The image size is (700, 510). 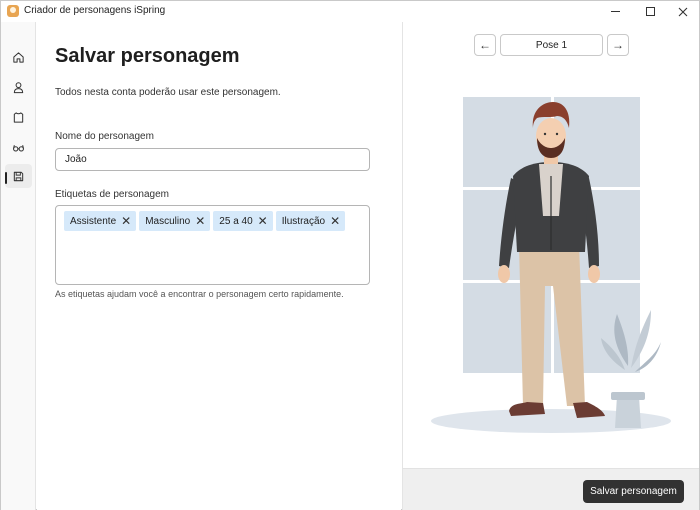 What do you see at coordinates (212, 159) in the screenshot?
I see `character-name-input` at bounding box center [212, 159].